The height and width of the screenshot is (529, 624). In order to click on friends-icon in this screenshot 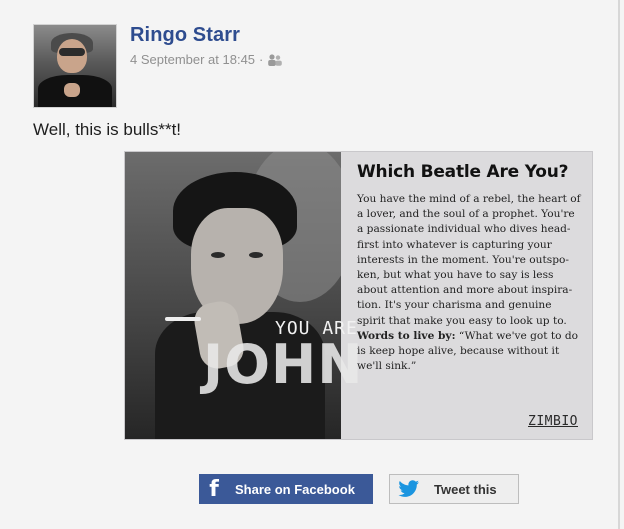, I will do `click(275, 60)`.